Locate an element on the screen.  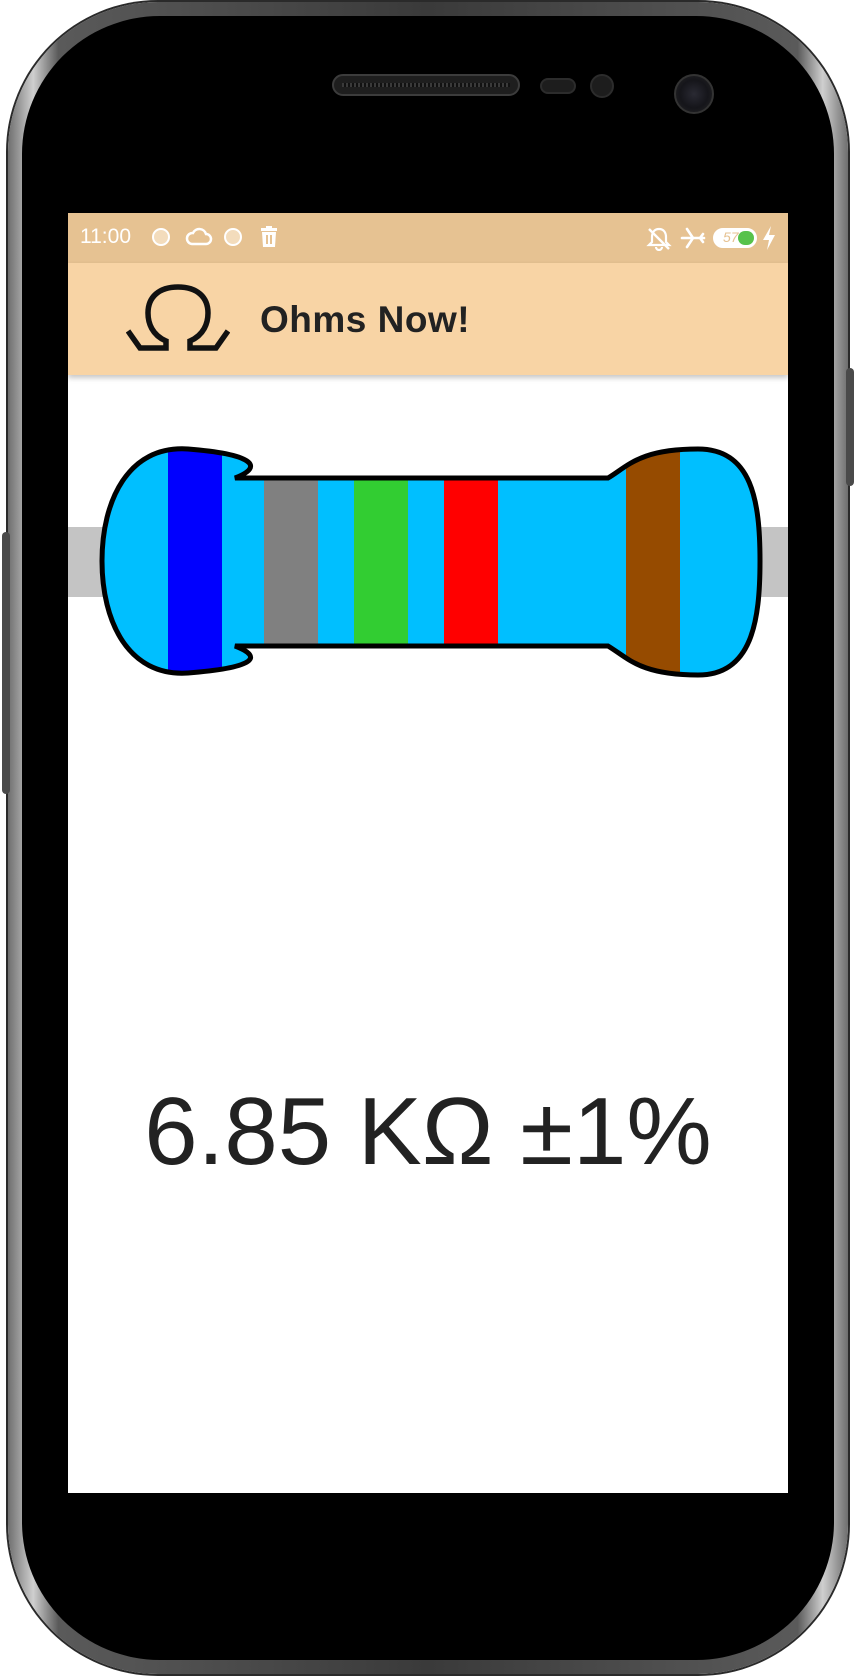
power-button is located at coordinates (850, 427).